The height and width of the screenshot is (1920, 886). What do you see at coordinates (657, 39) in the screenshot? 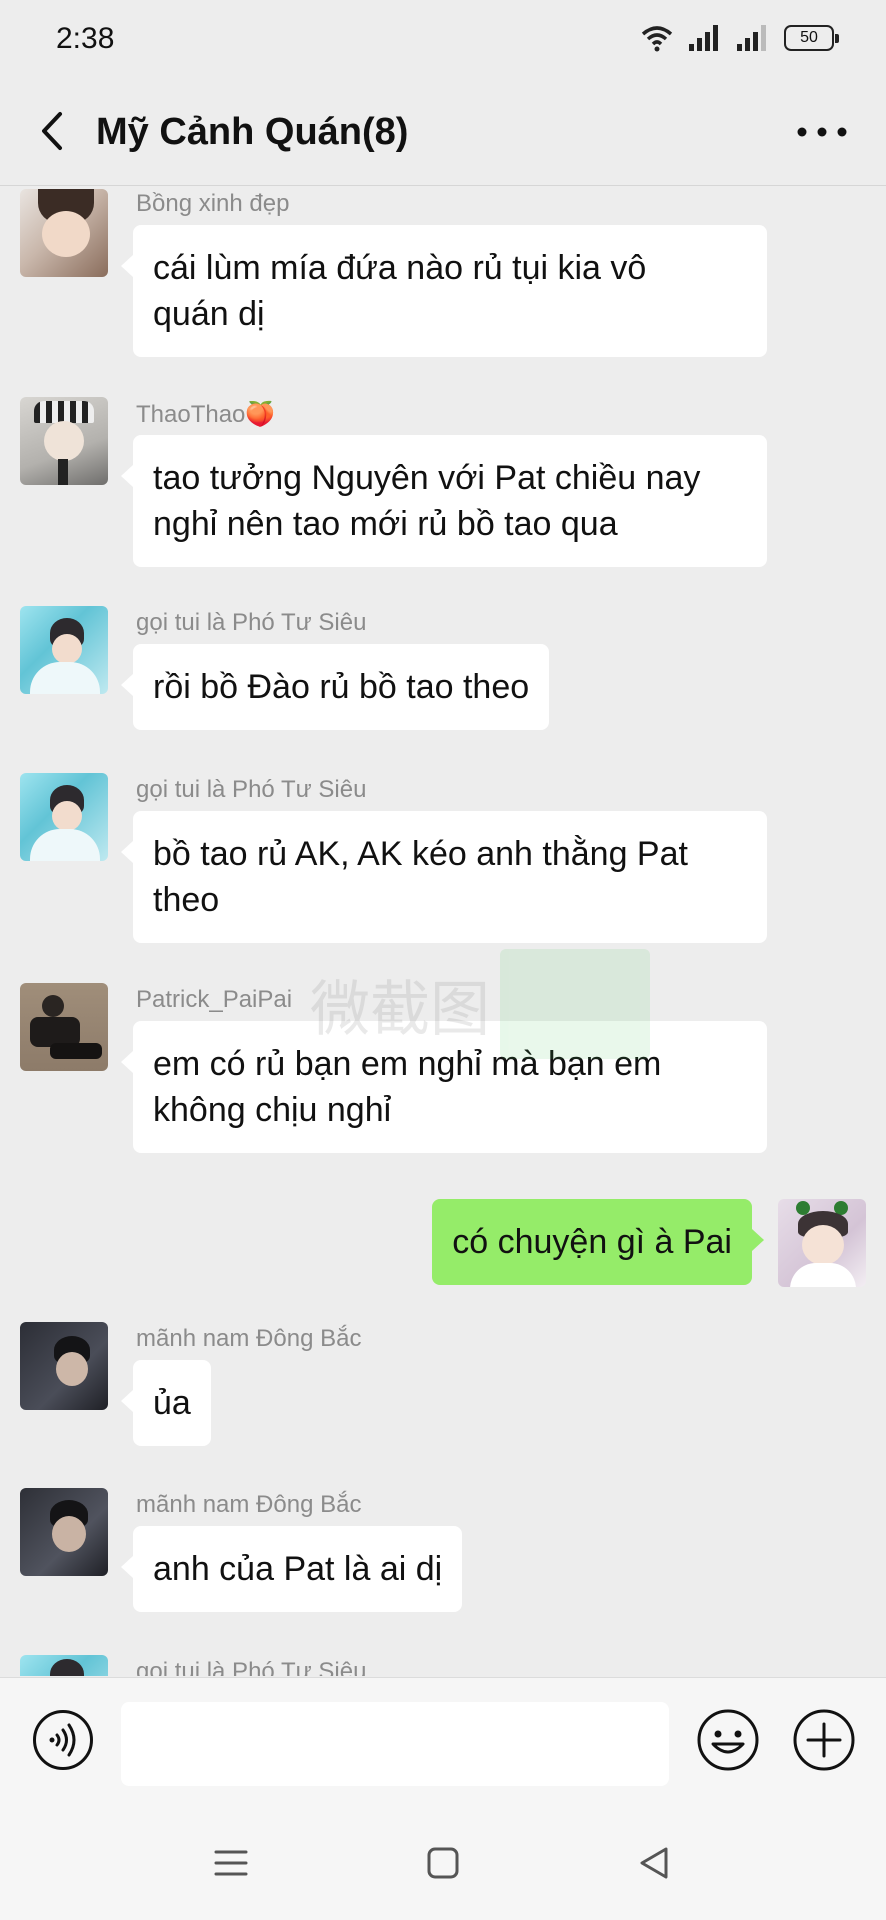
I see `wifi-icon` at bounding box center [657, 39].